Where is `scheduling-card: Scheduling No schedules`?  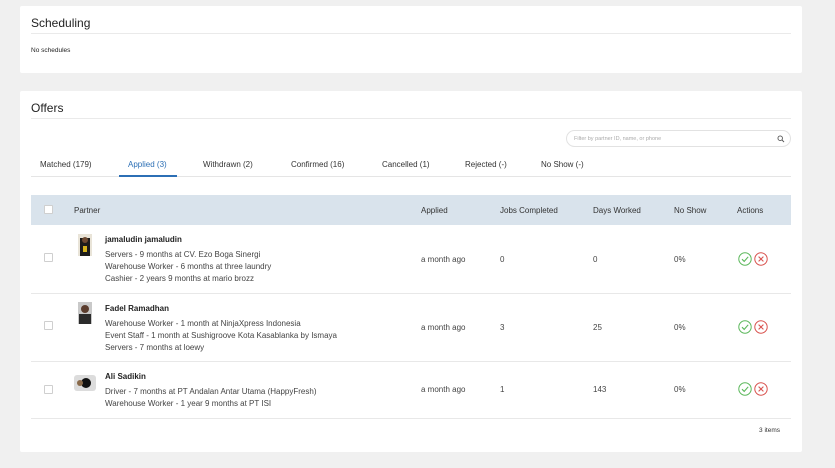 scheduling-card: Scheduling No schedules is located at coordinates (411, 39).